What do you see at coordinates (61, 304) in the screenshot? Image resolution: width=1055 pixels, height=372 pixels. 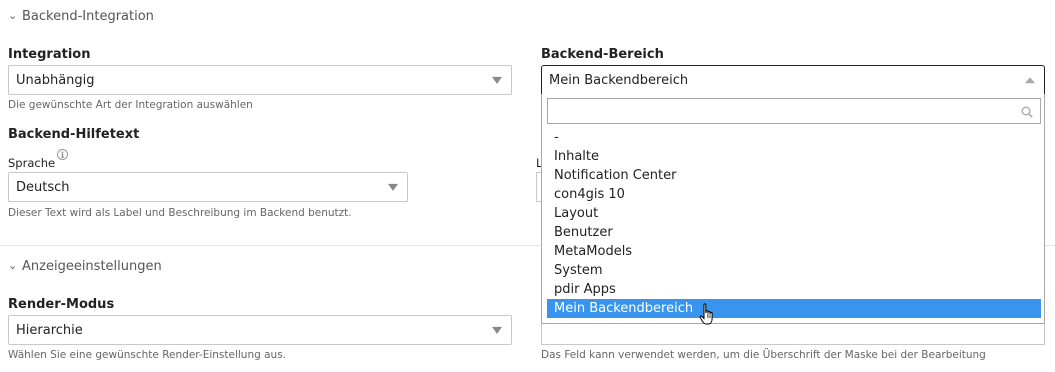 I see `render-mode-label: Render-Modus` at bounding box center [61, 304].